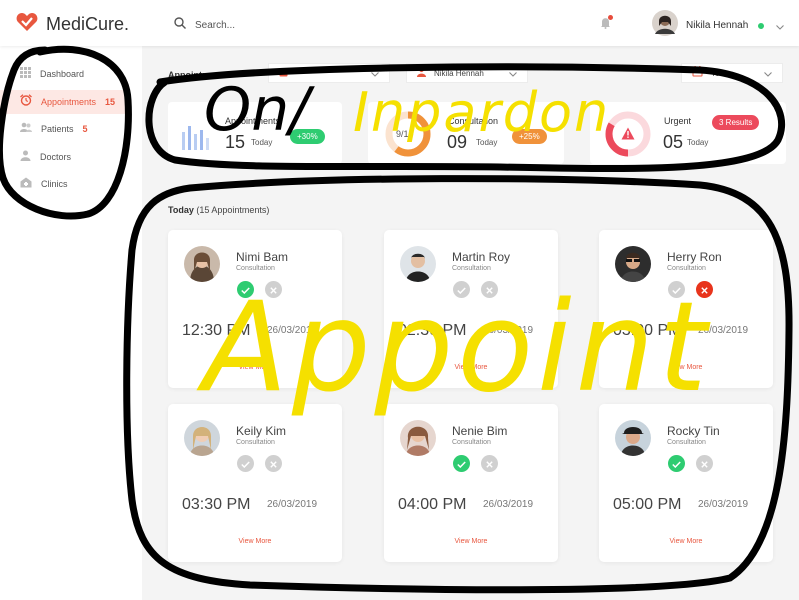 This screenshot has height=600, width=799. What do you see at coordinates (457, 142) in the screenshot?
I see `stat-number: 09` at bounding box center [457, 142].